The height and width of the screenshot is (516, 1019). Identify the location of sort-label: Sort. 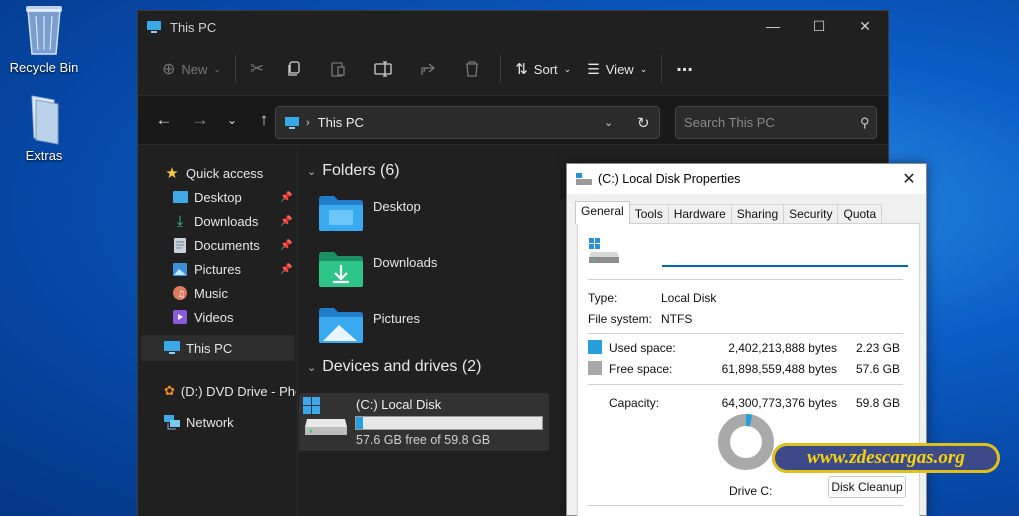
(545, 69).